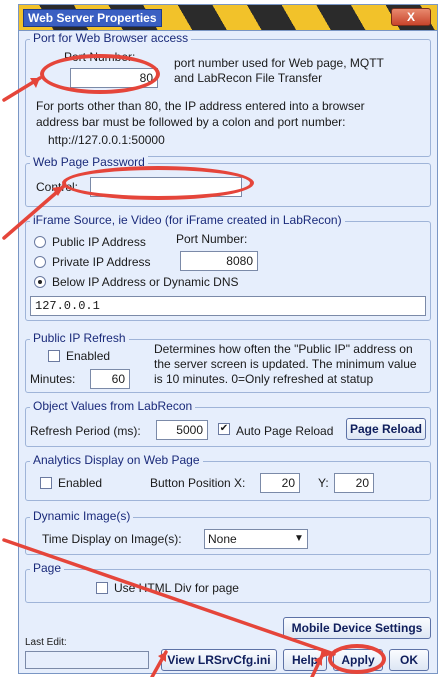 The image size is (442, 677). I want to click on page-legend: Page, so click(47, 568).